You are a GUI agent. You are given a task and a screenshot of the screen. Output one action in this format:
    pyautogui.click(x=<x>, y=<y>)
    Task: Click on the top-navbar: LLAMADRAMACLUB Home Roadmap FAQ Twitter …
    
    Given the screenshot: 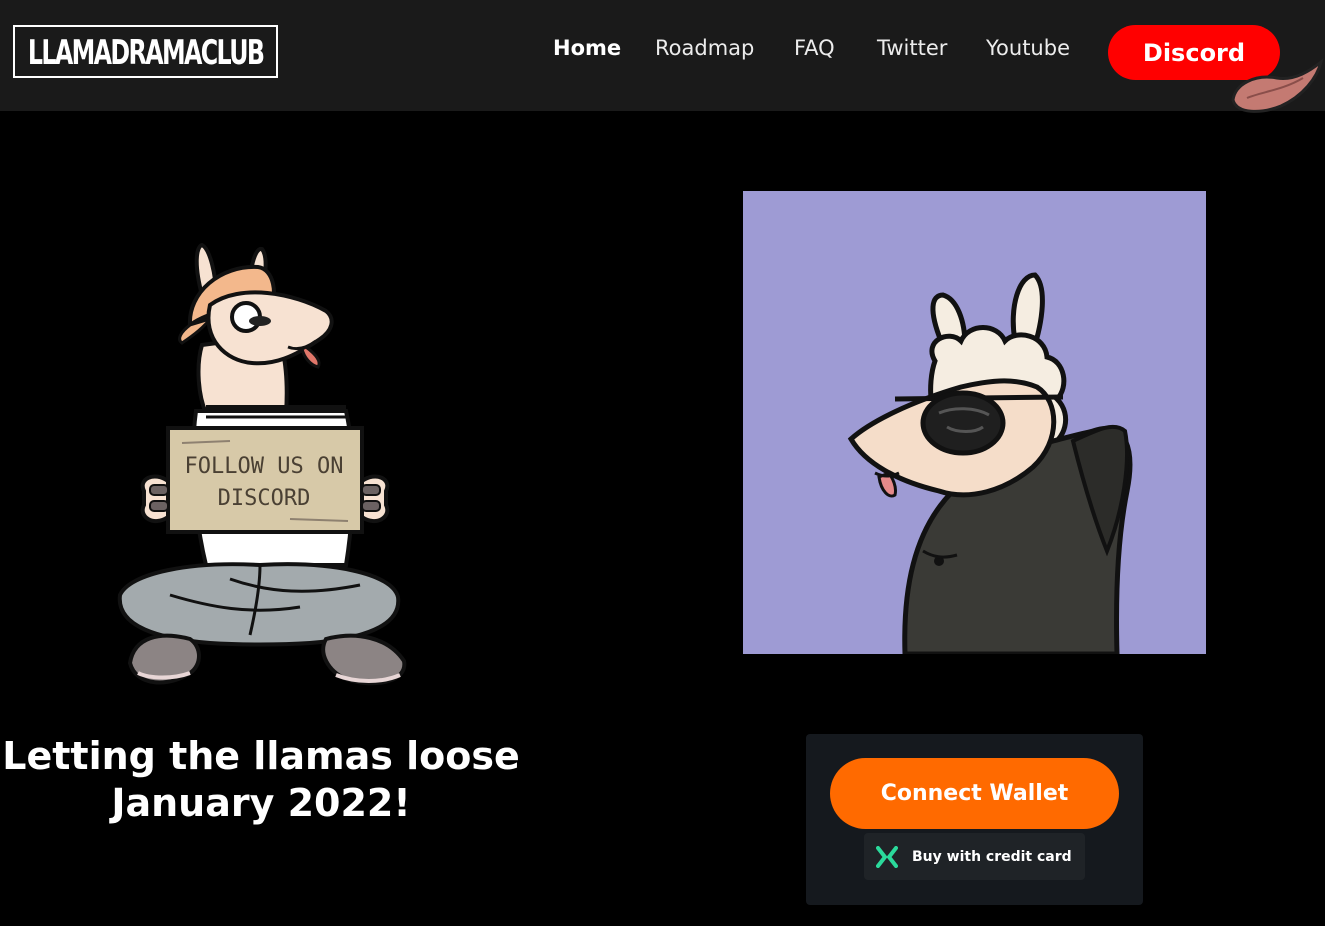 What is the action you would take?
    pyautogui.click(x=662, y=56)
    